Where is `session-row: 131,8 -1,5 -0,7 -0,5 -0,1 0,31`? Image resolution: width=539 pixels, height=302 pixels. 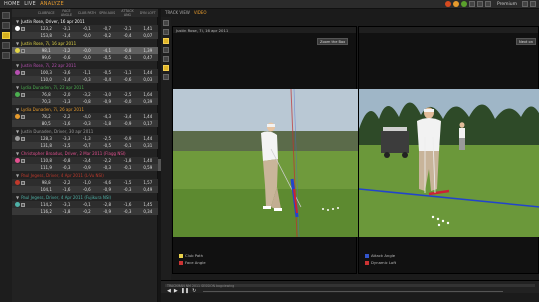 session-row: 131,8 -1,5 -0,7 -0,5 -0,1 0,31 is located at coordinates (85, 145).